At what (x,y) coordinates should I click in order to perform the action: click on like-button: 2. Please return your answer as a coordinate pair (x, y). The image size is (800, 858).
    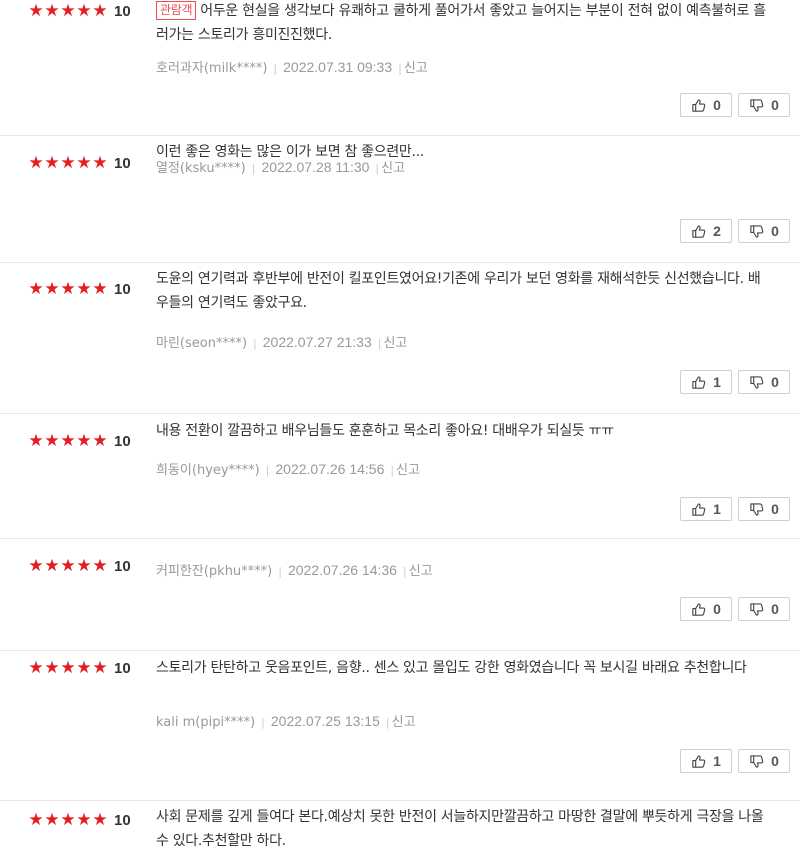
    Looking at the image, I should click on (706, 231).